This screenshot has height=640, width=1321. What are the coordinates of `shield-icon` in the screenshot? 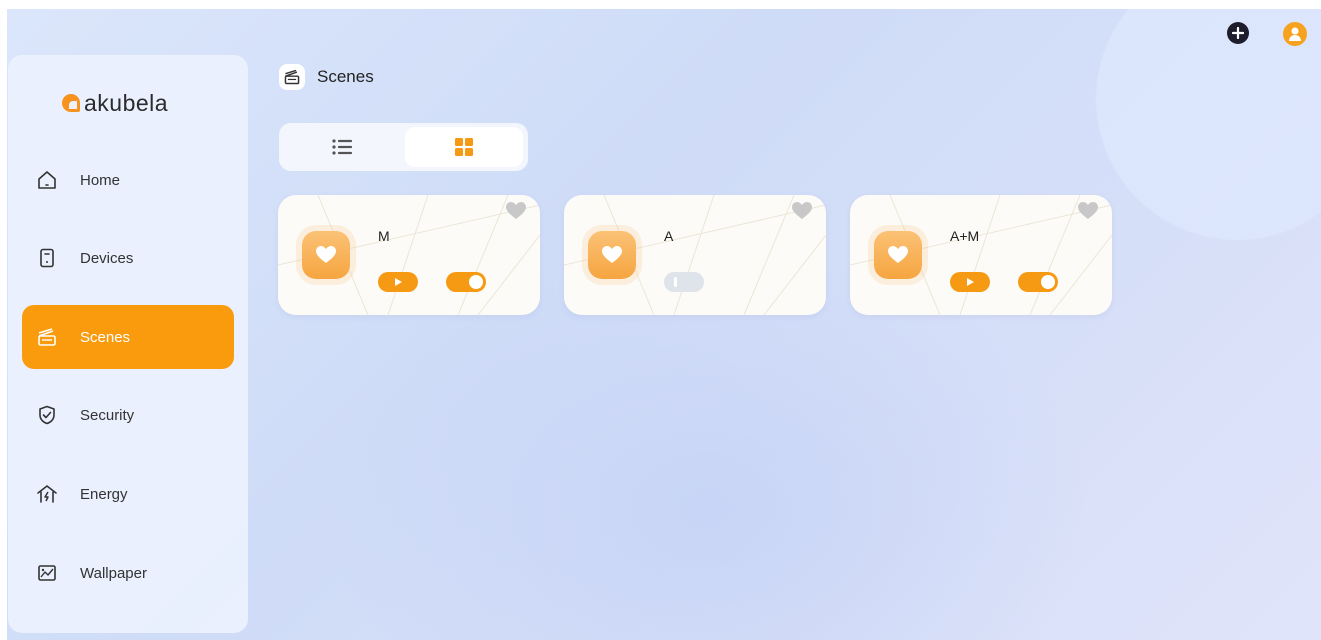 It's located at (47, 415).